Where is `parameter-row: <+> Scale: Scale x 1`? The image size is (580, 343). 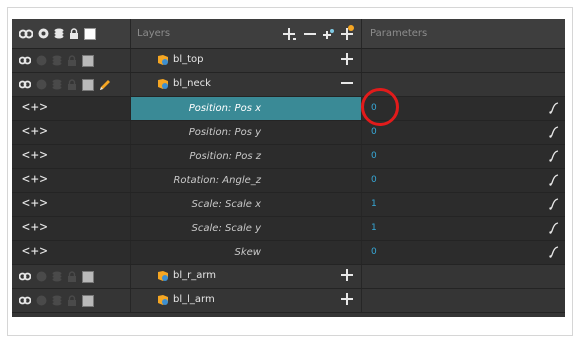 parameter-row: <+> Scale: Scale x 1 is located at coordinates (288, 205).